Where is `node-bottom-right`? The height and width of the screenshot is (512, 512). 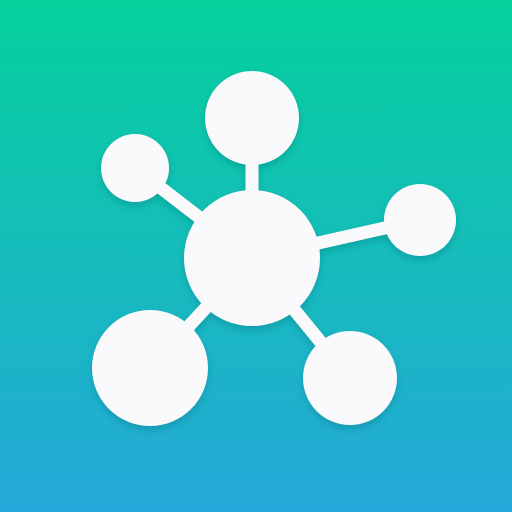
node-bottom-right is located at coordinates (350, 378).